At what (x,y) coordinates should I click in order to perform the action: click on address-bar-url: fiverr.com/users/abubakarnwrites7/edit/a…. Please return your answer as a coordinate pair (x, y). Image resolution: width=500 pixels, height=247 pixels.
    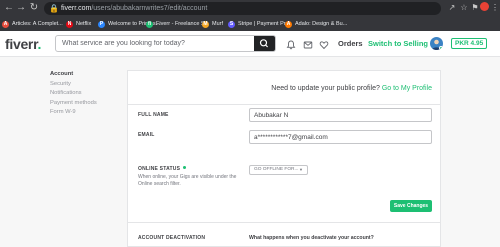
    Looking at the image, I should click on (134, 8).